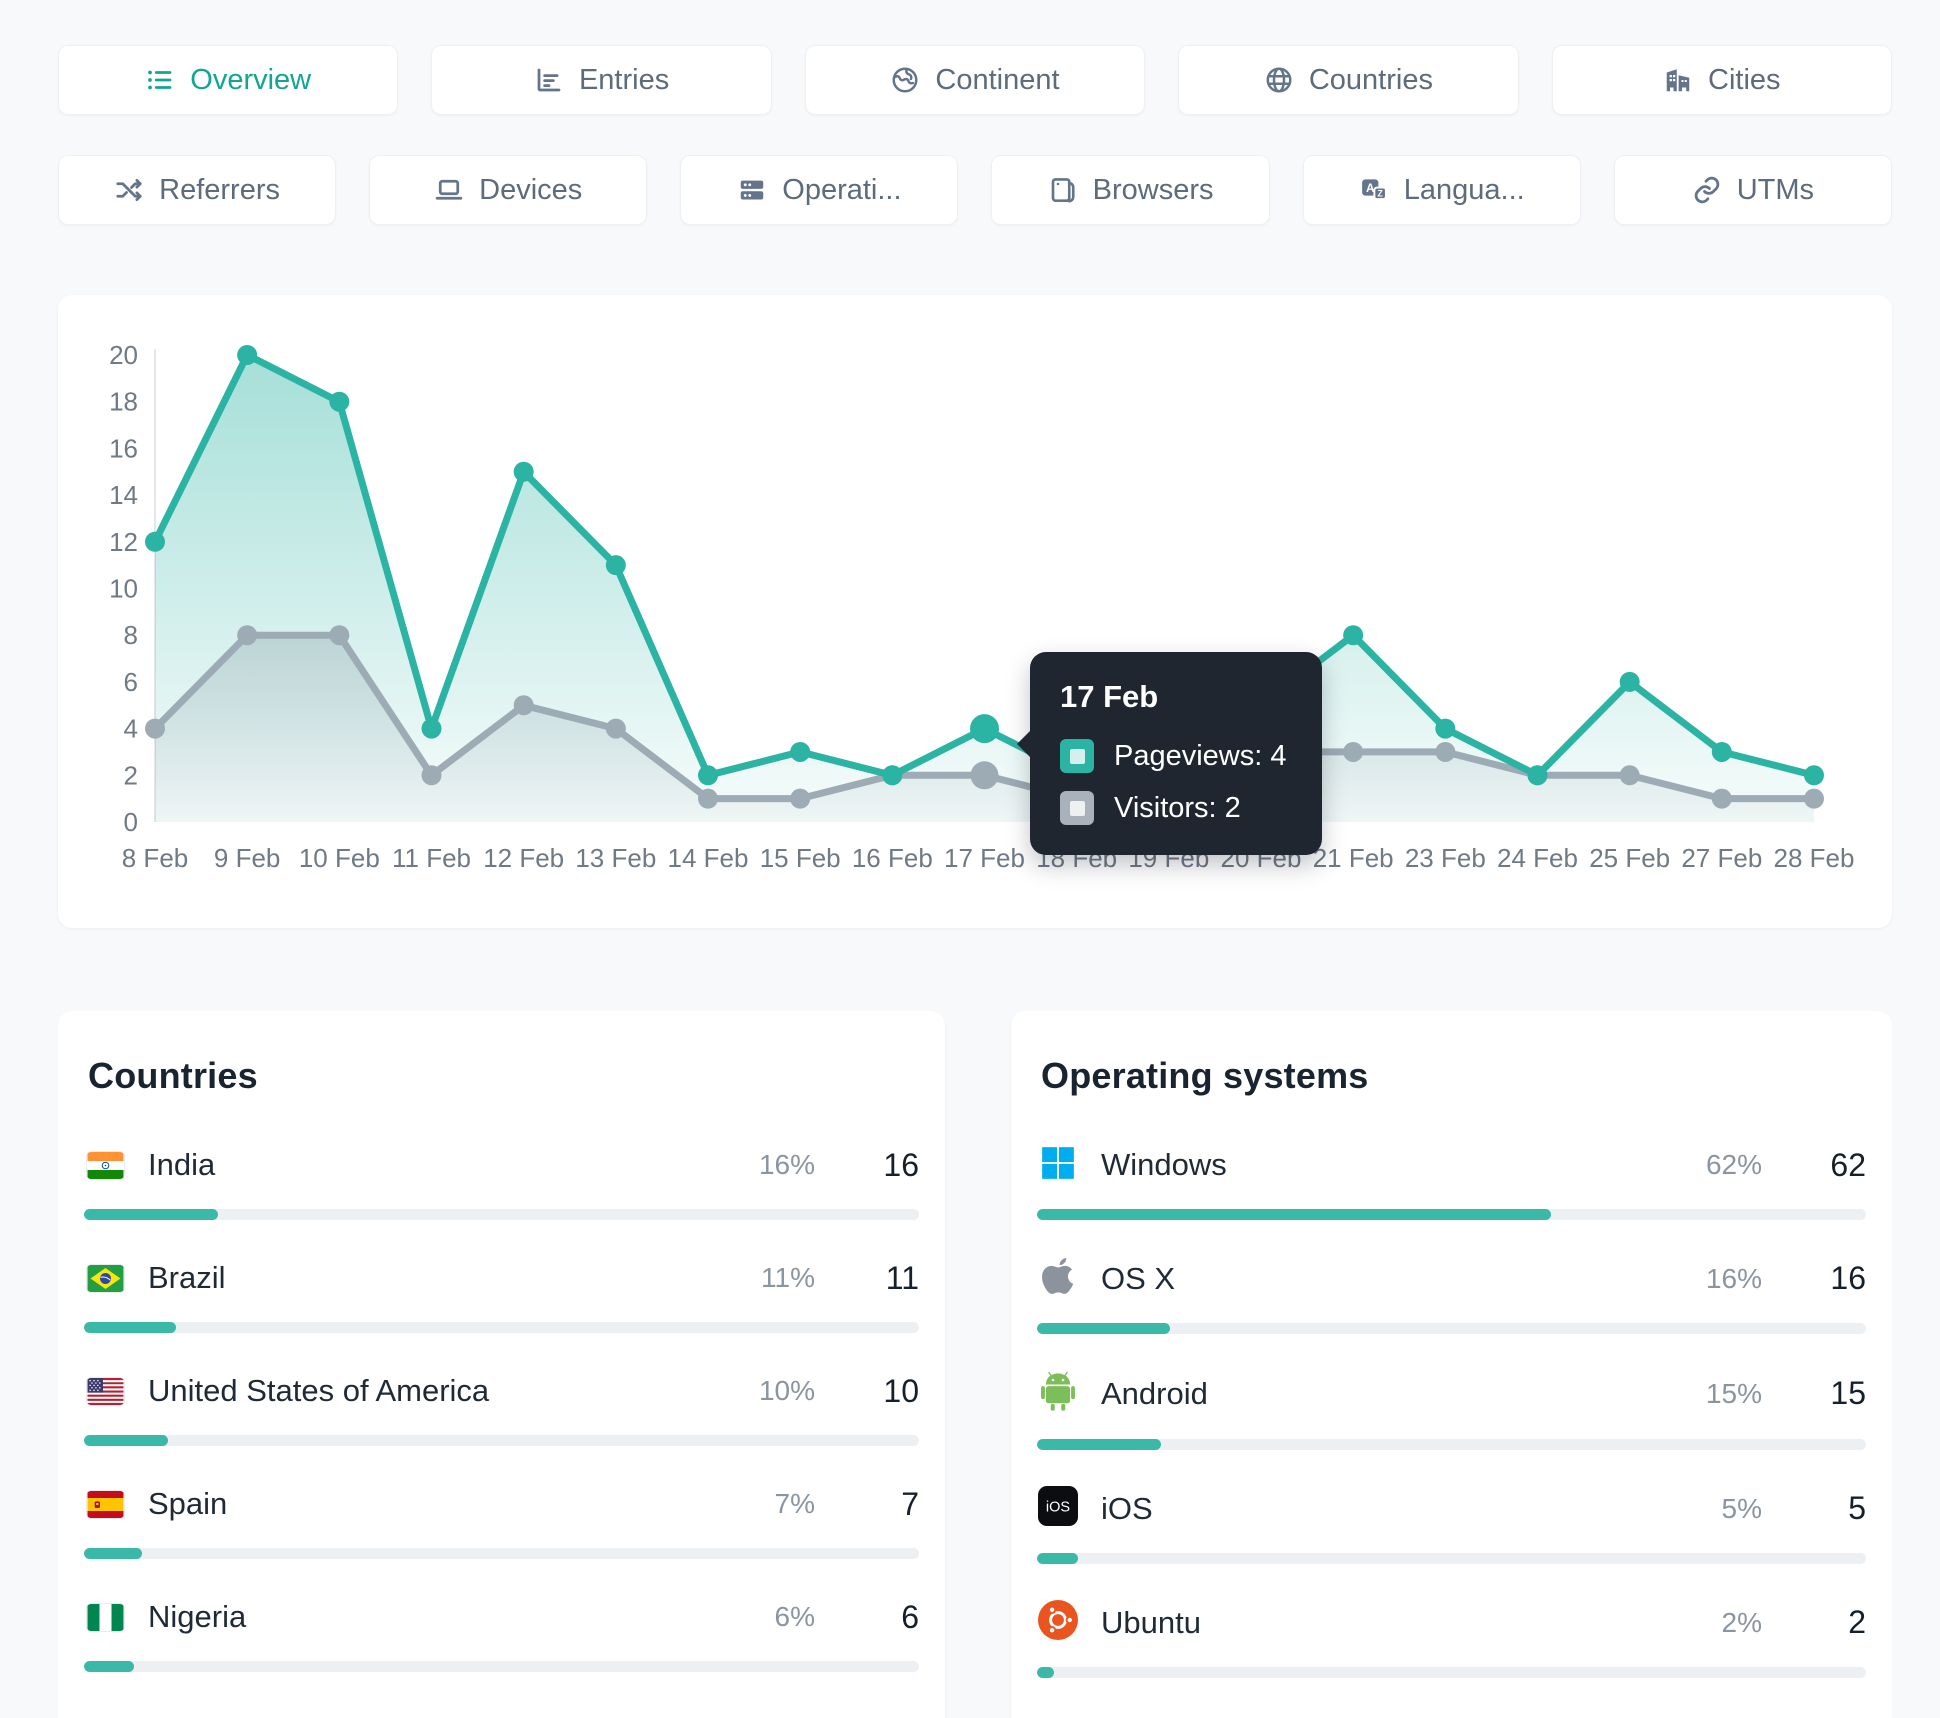  I want to click on tab-cities: Cities, so click(1721, 80).